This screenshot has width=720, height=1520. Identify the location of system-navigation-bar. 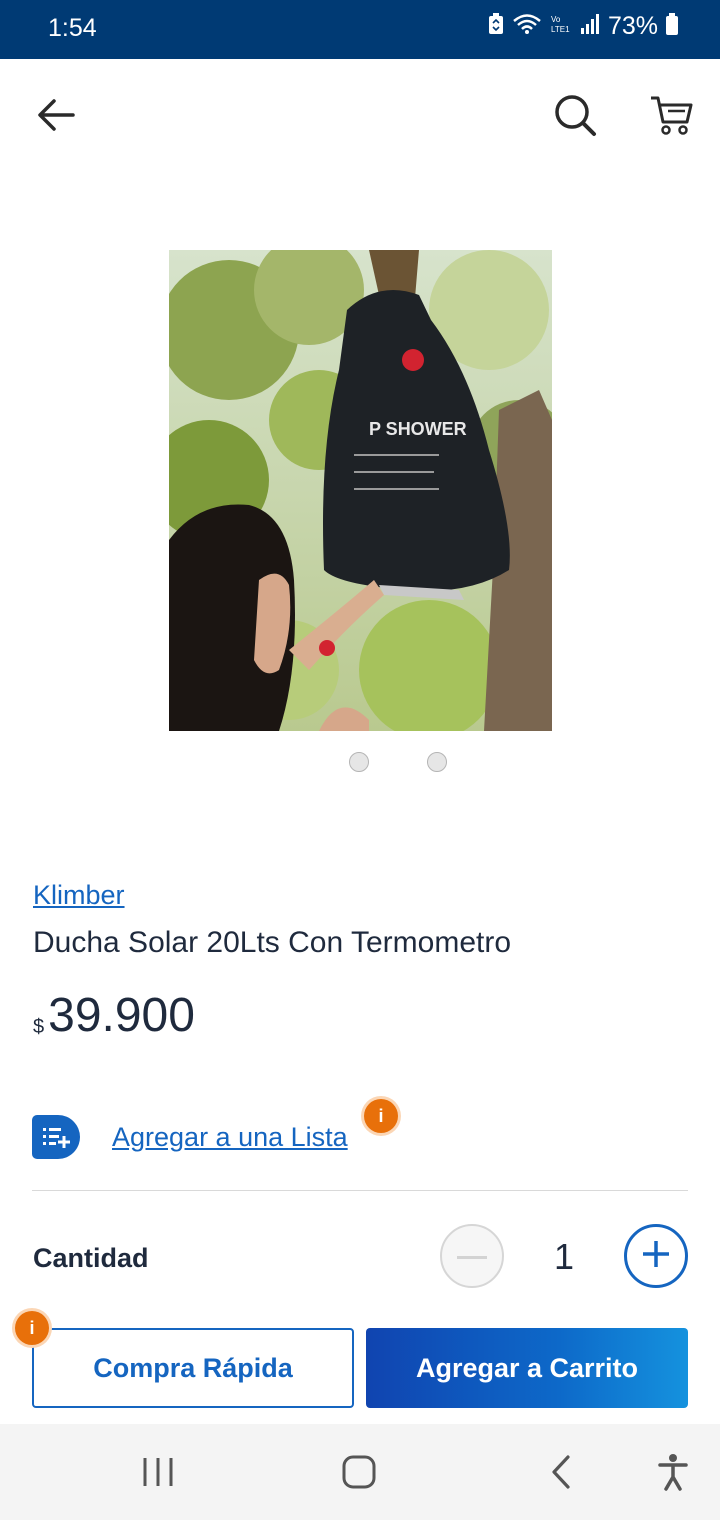
(360, 1472).